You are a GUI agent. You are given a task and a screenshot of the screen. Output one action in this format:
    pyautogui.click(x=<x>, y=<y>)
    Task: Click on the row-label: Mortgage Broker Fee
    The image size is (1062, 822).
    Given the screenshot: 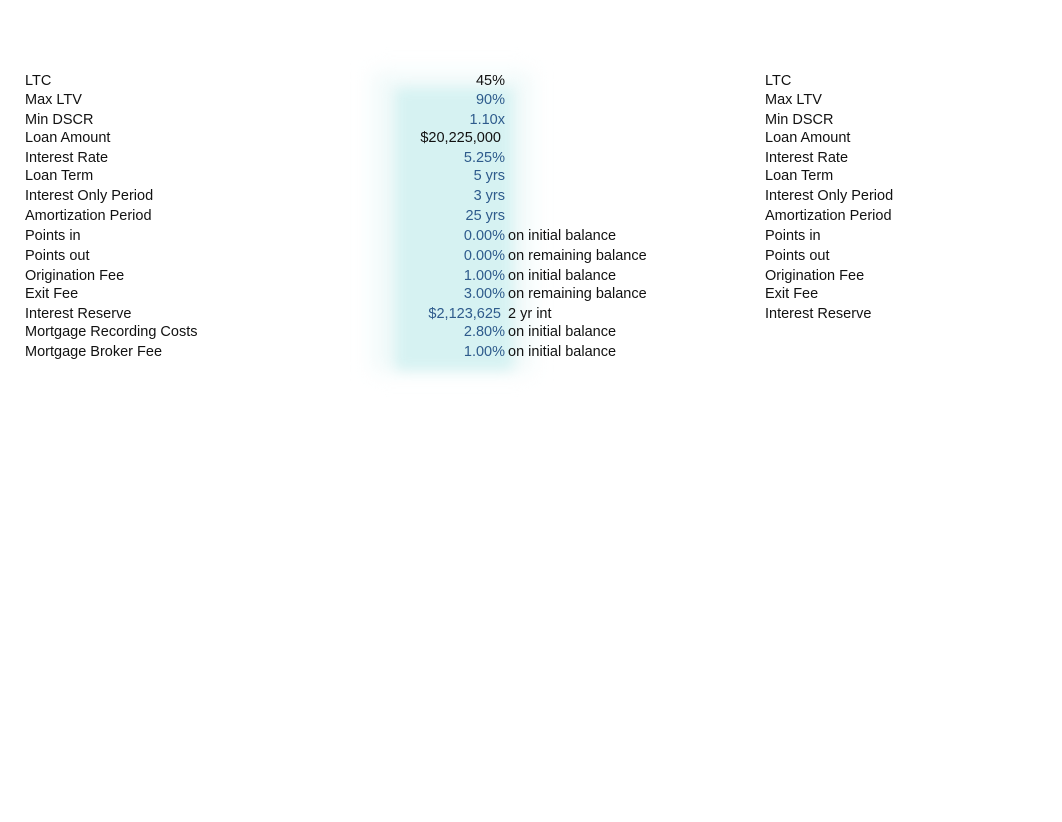 What is the action you would take?
    pyautogui.click(x=94, y=352)
    